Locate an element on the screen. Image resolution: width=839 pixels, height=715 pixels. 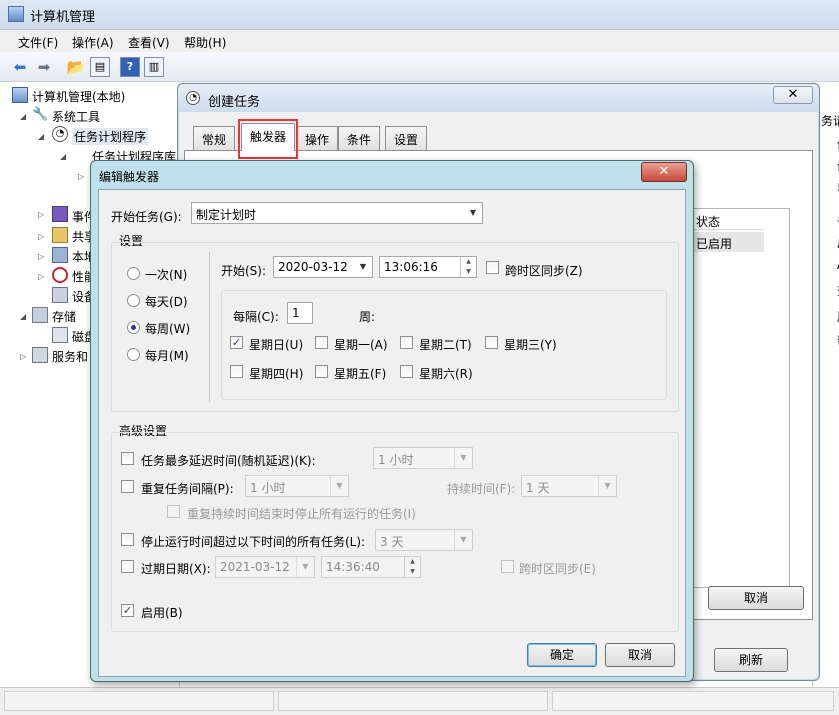
saturday-checkbox is located at coordinates (406, 371).